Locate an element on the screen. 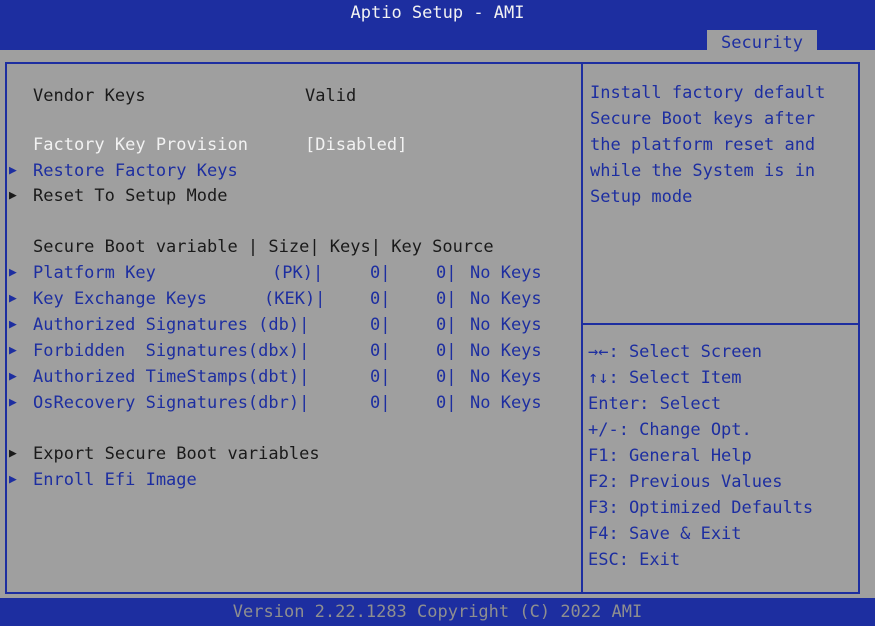  help-text-line: Secure Boot keys after is located at coordinates (703, 119).